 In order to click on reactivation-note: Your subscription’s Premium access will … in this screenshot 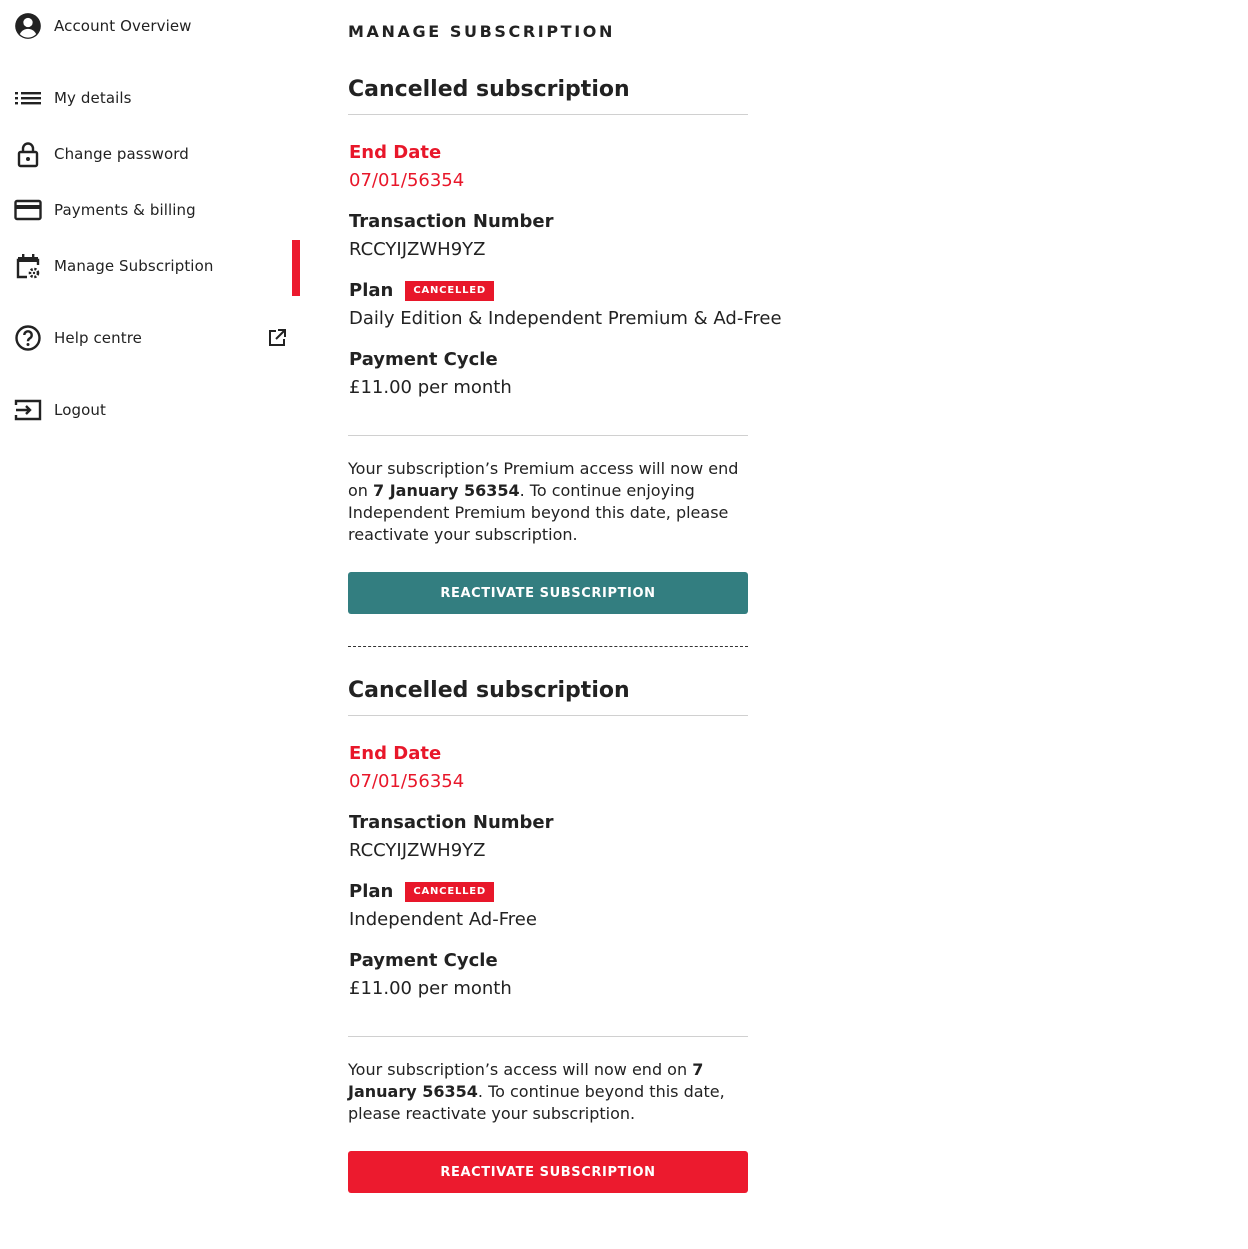, I will do `click(549, 502)`.